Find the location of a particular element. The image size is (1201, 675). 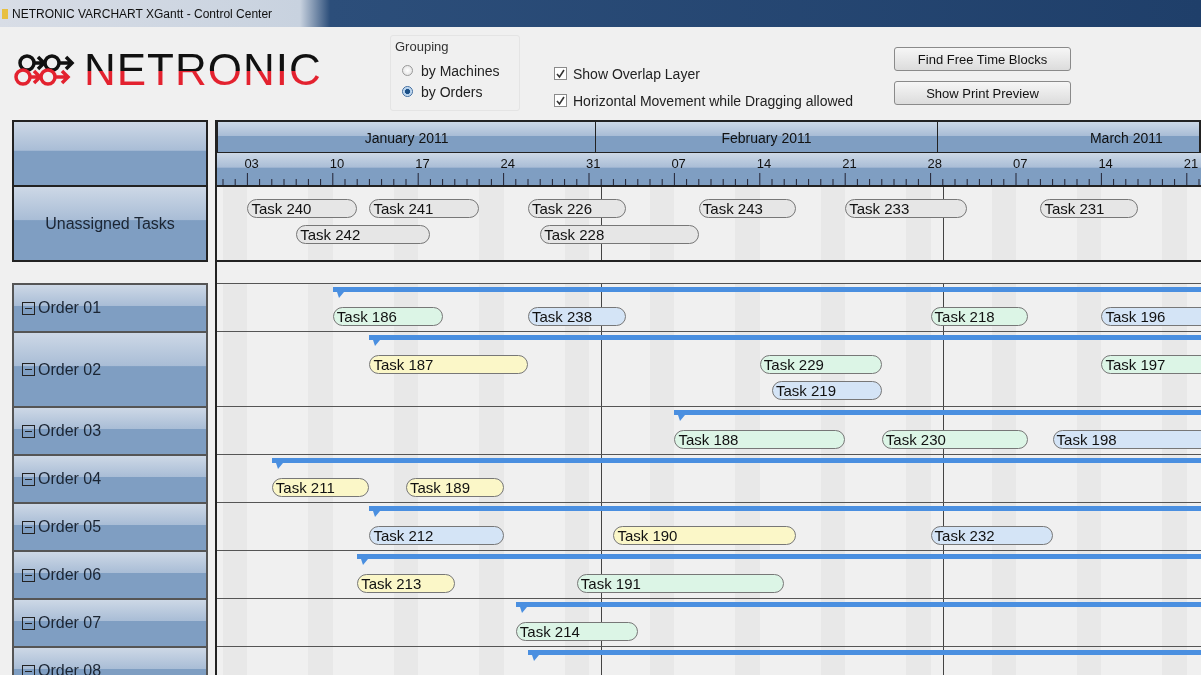

row-label: Order 03 is located at coordinates (70, 431).